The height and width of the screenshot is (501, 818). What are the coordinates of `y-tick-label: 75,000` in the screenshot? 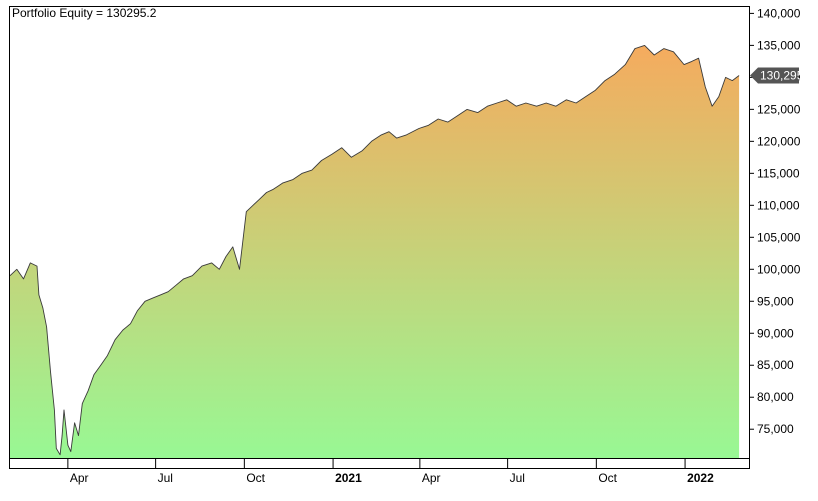 It's located at (775, 429).